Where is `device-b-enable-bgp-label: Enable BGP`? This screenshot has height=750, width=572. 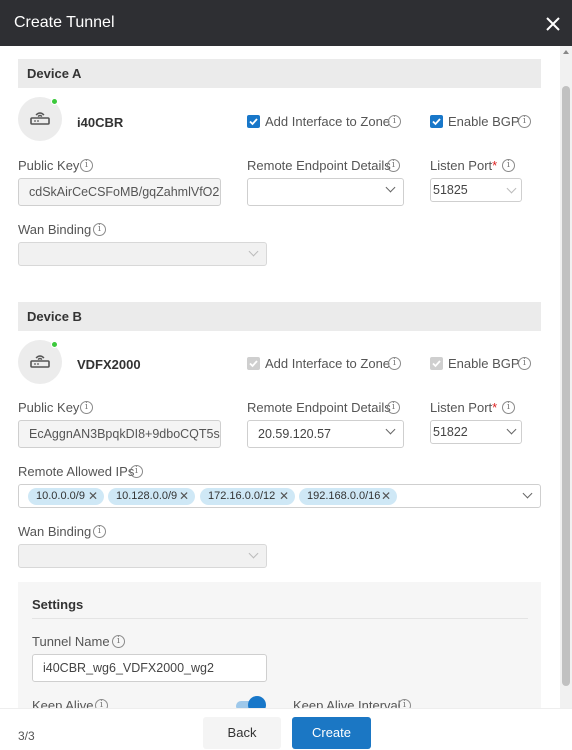 device-b-enable-bgp-label: Enable BGP is located at coordinates (484, 363).